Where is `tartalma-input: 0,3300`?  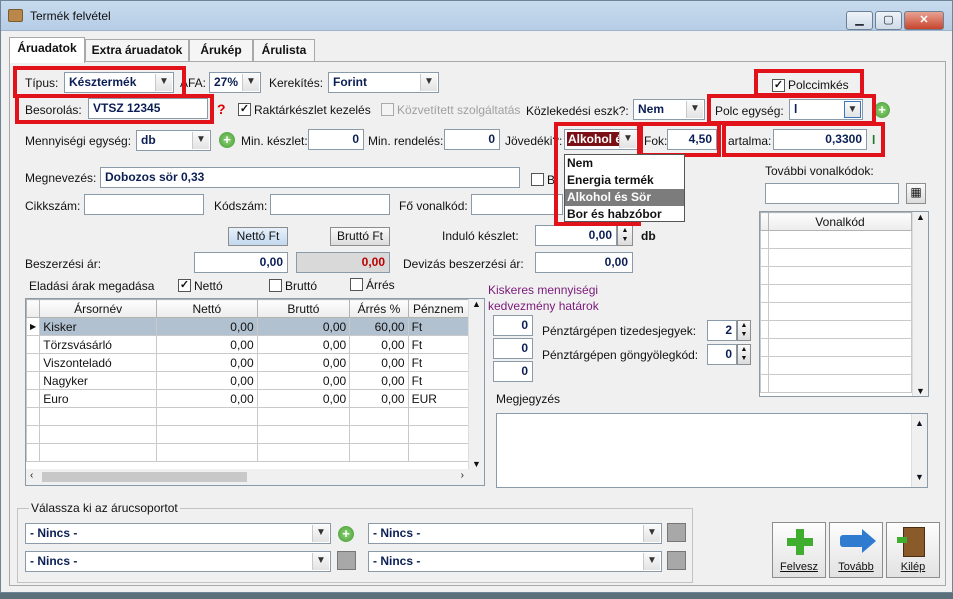 tartalma-input: 0,3300 is located at coordinates (820, 139).